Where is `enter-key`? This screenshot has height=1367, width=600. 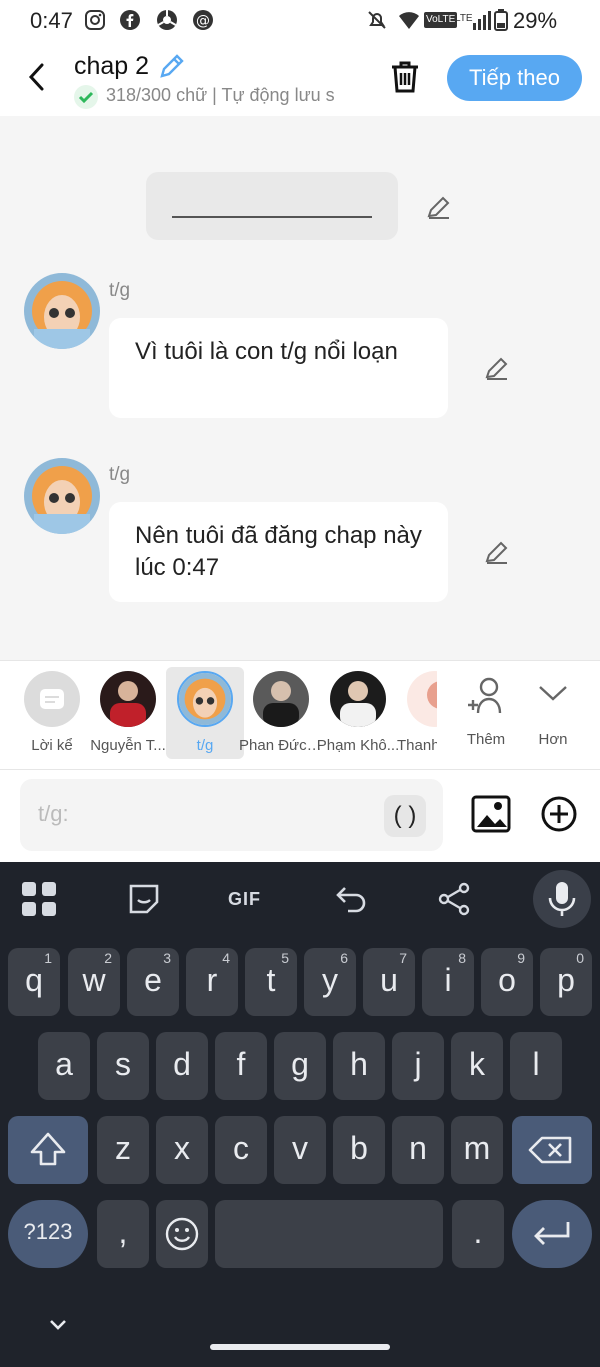 enter-key is located at coordinates (552, 1234).